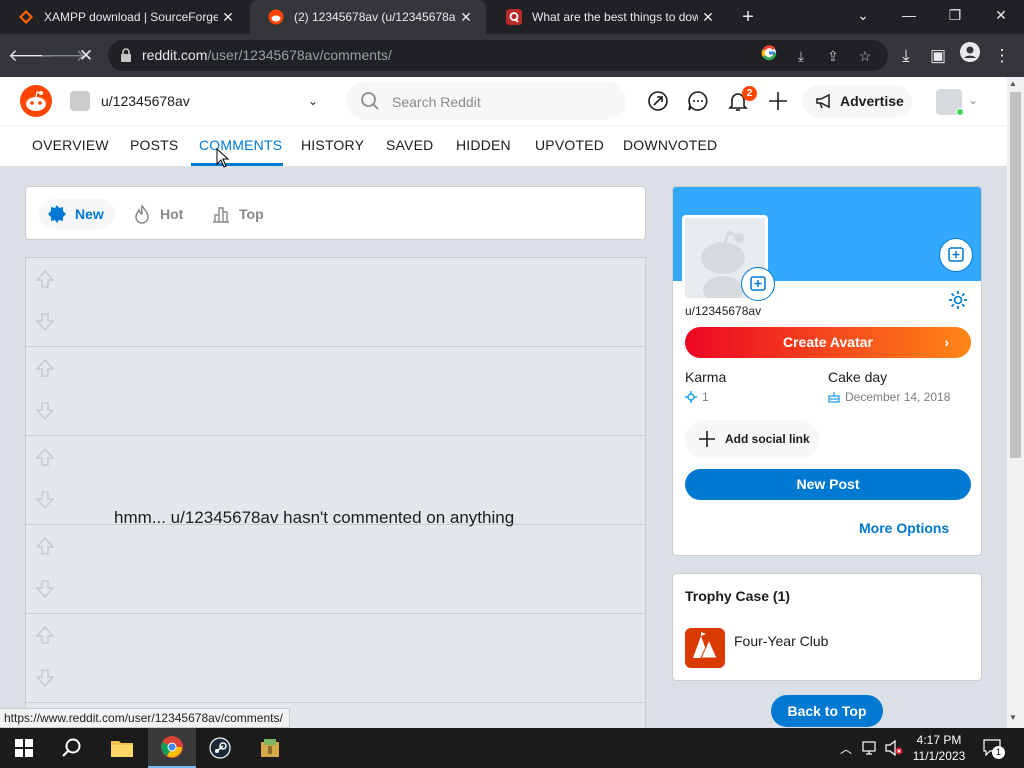  What do you see at coordinates (706, 377) in the screenshot?
I see `karma-label: Karma` at bounding box center [706, 377].